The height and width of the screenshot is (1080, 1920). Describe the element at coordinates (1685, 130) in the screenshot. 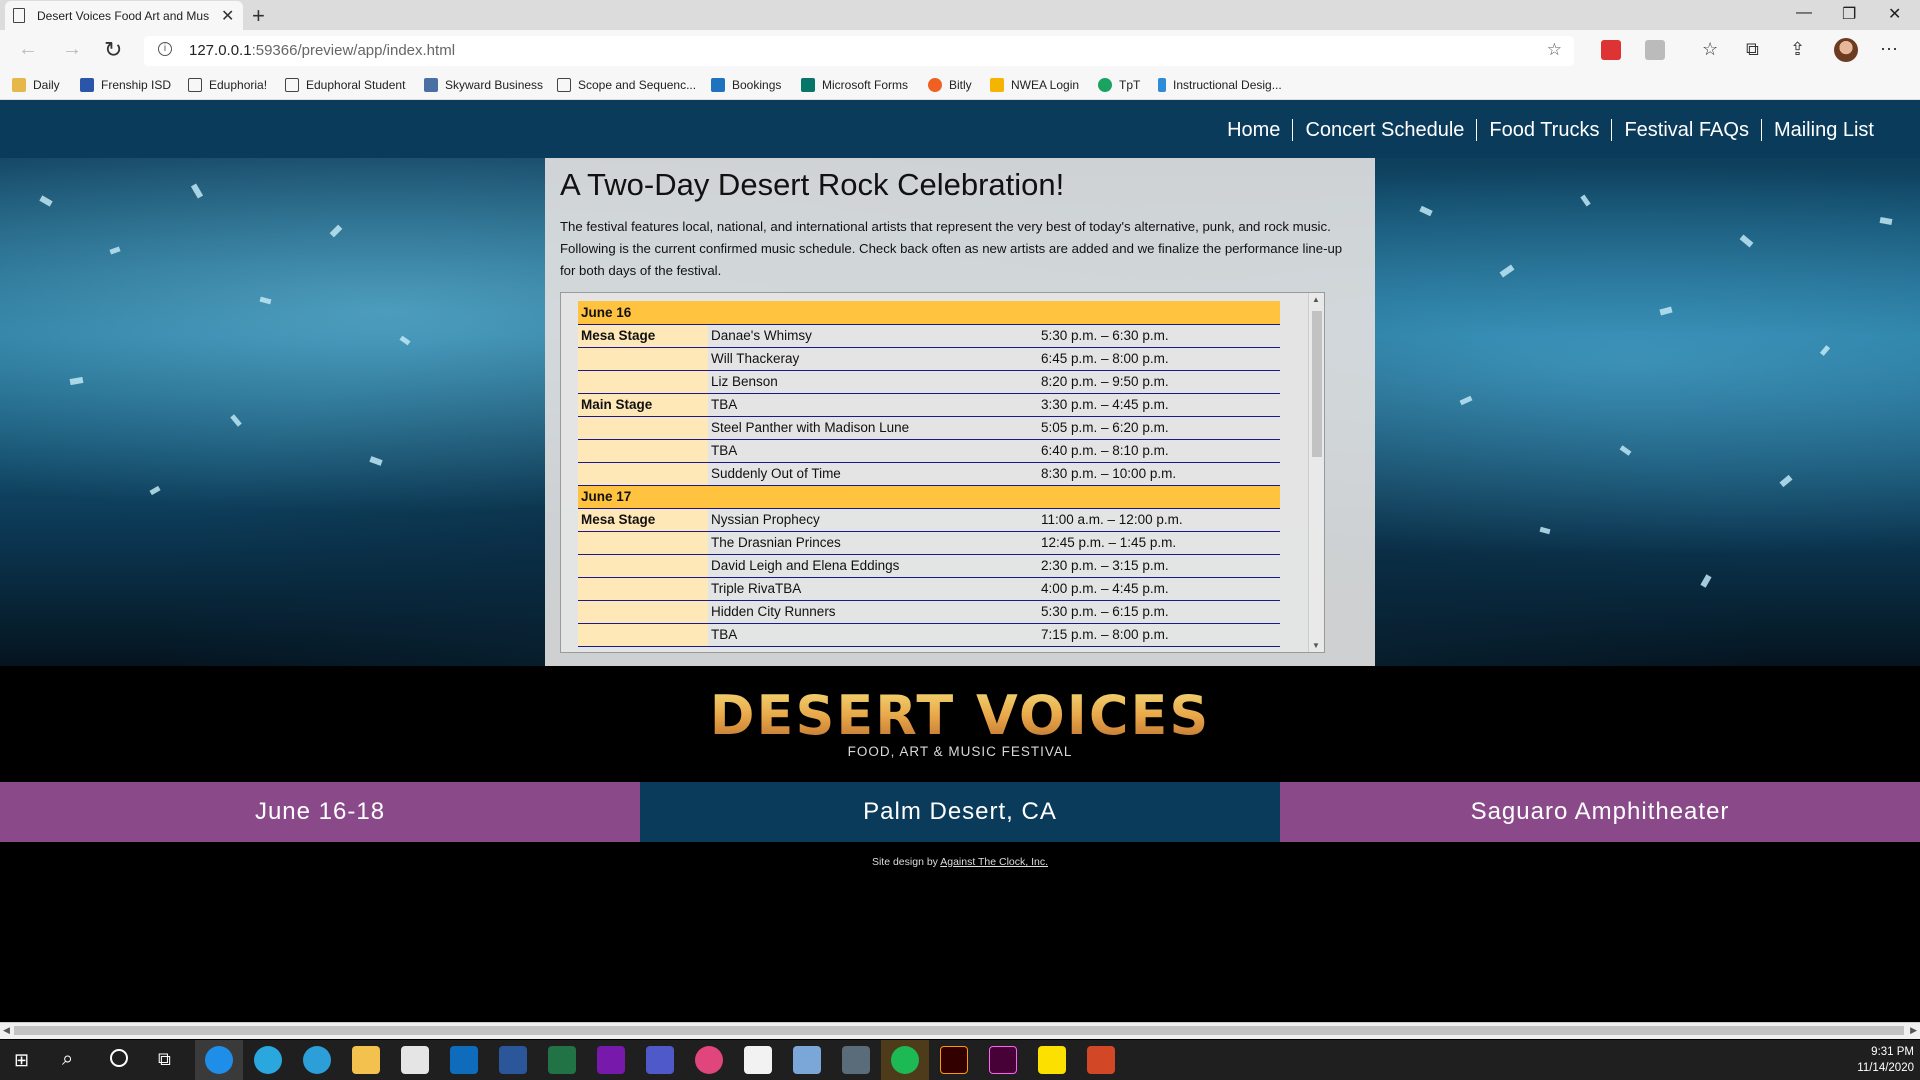

I see `nav-festival-faqs: Festival FAQs` at that location.